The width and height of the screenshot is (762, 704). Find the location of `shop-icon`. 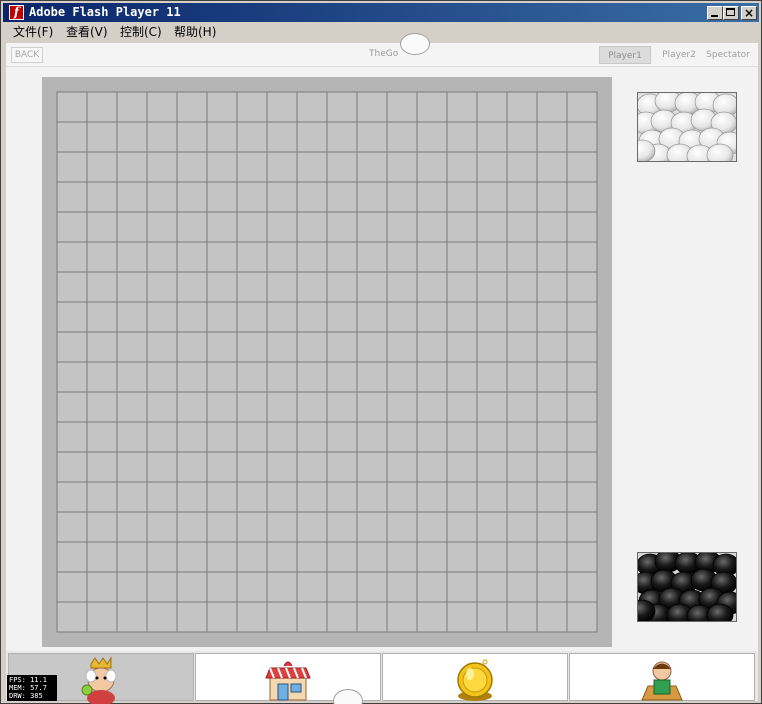

shop-icon is located at coordinates (288, 681).